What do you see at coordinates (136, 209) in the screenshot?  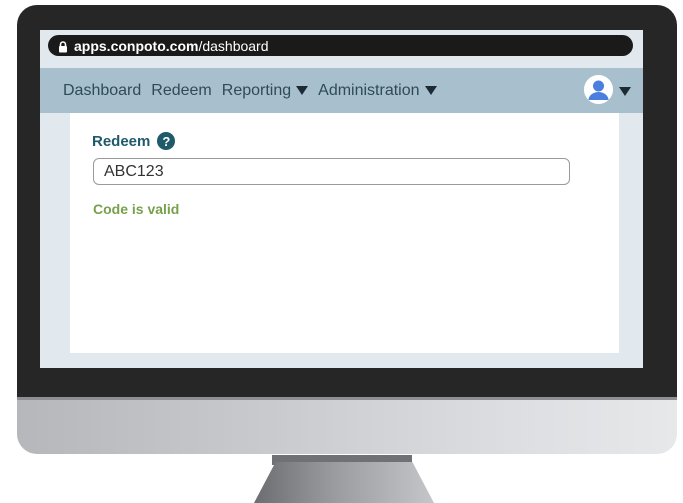 I see `validation-message: Code is valid` at bounding box center [136, 209].